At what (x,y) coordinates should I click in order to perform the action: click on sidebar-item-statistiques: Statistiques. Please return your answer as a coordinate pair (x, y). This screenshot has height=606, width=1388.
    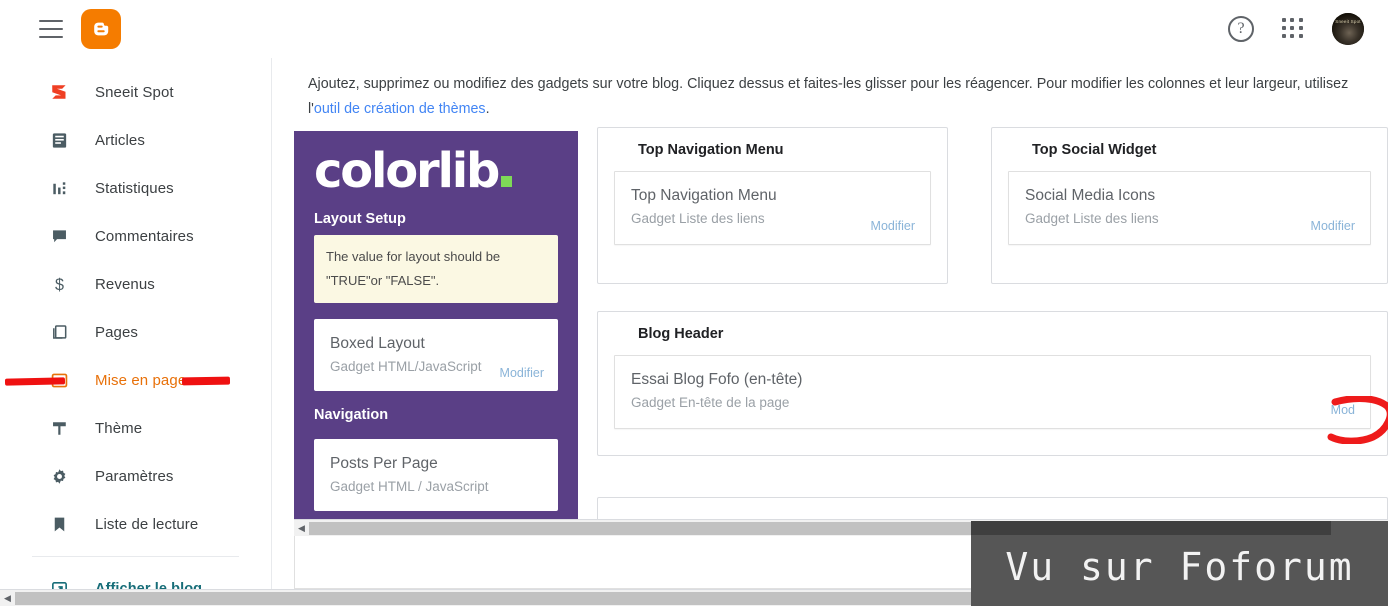
    Looking at the image, I should click on (135, 188).